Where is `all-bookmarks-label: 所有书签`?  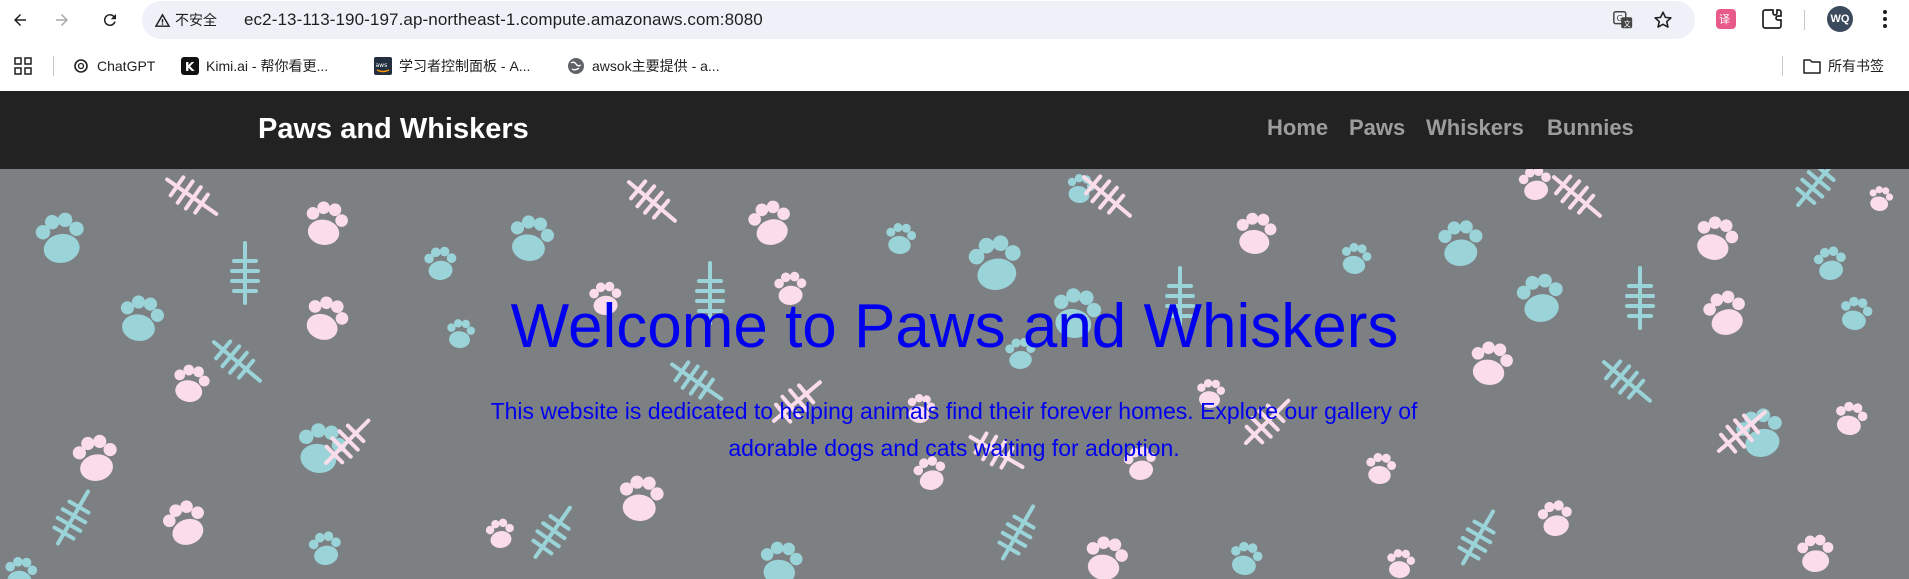
all-bookmarks-label: 所有书签 is located at coordinates (1856, 66).